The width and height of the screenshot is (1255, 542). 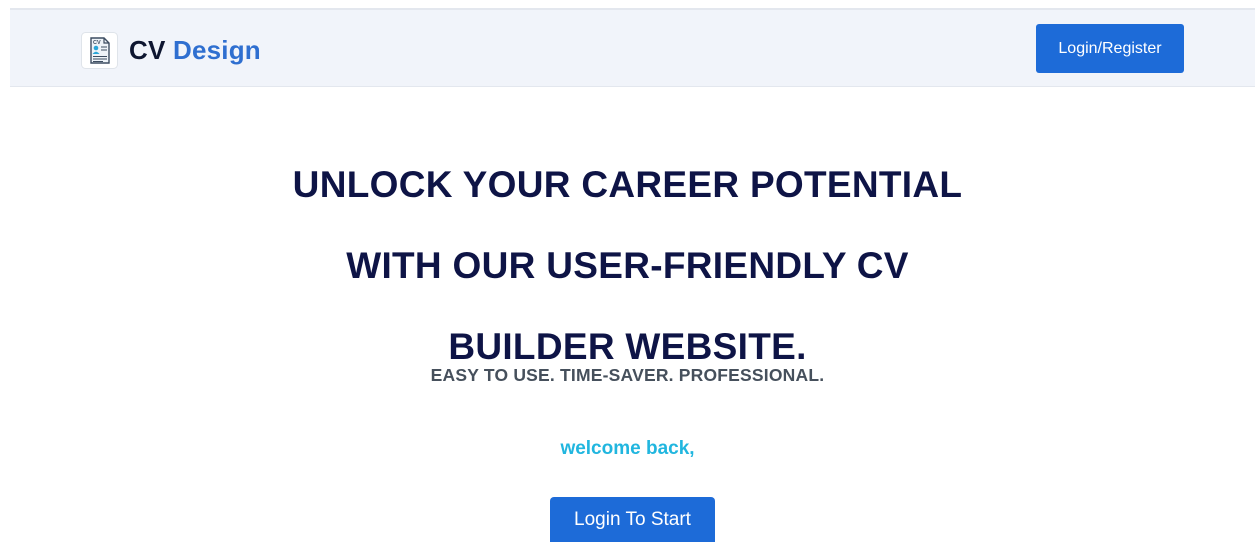 I want to click on welcome-message: welcome back,, so click(x=627, y=448).